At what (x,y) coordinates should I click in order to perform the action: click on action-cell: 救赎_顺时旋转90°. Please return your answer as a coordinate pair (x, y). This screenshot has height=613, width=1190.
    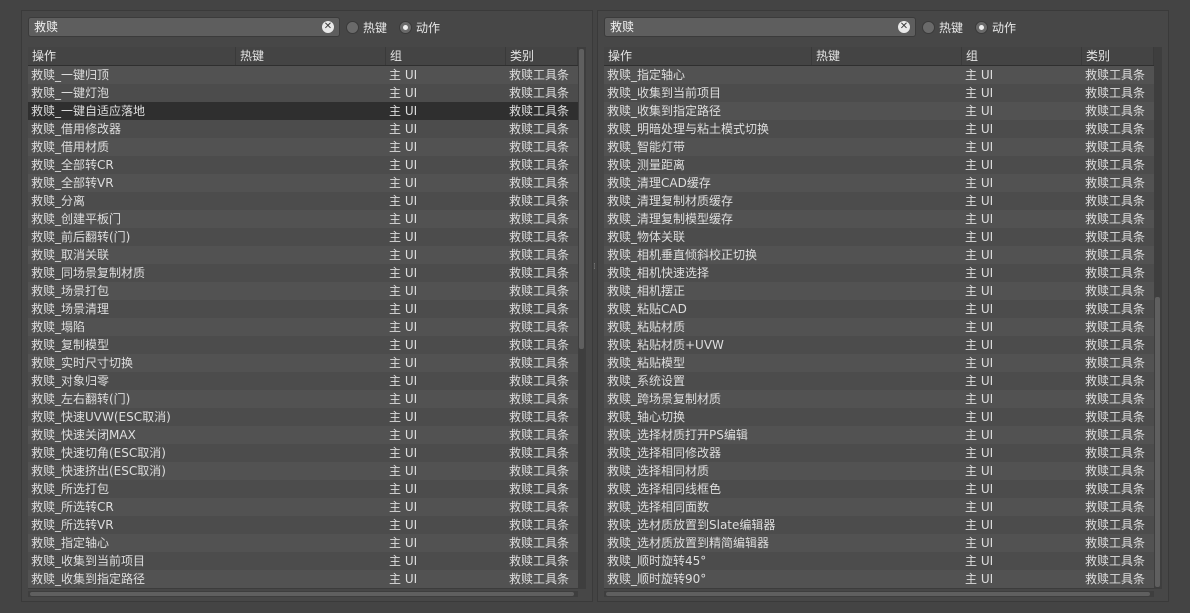
    Looking at the image, I should click on (708, 579).